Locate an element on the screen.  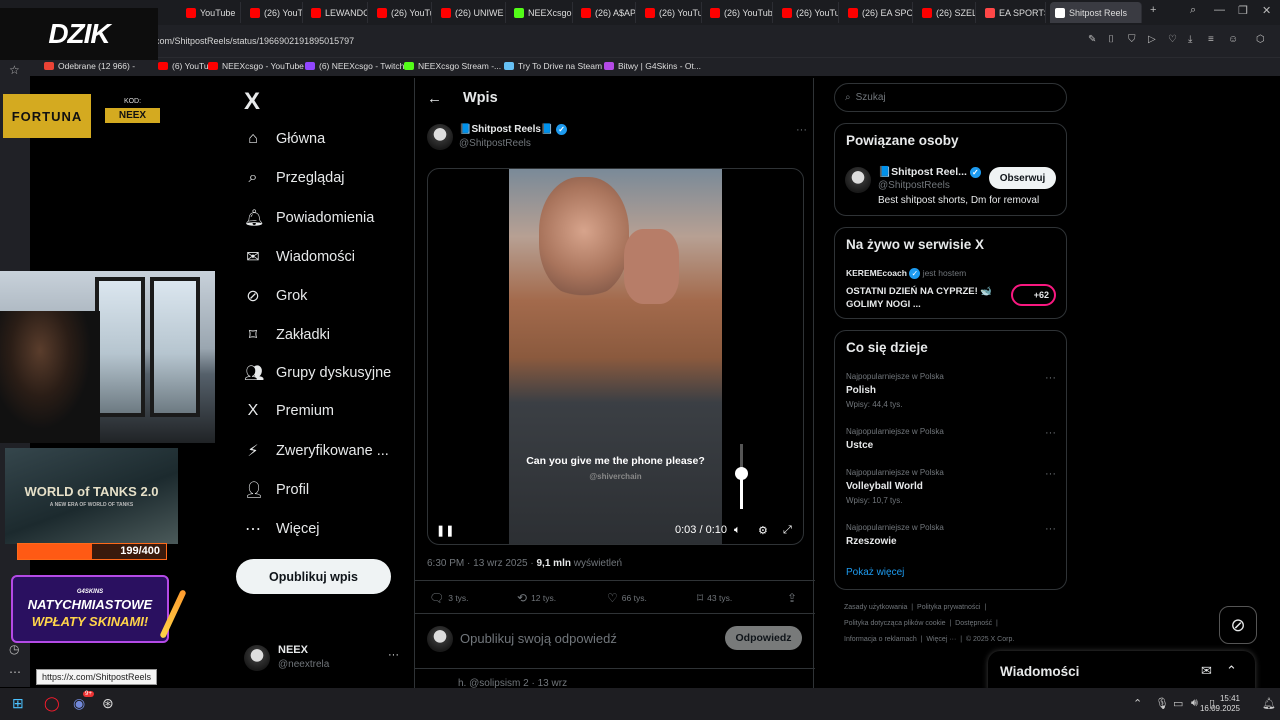
nav-item-więcej: ⋯ Więcej is located at coordinates (282, 529).